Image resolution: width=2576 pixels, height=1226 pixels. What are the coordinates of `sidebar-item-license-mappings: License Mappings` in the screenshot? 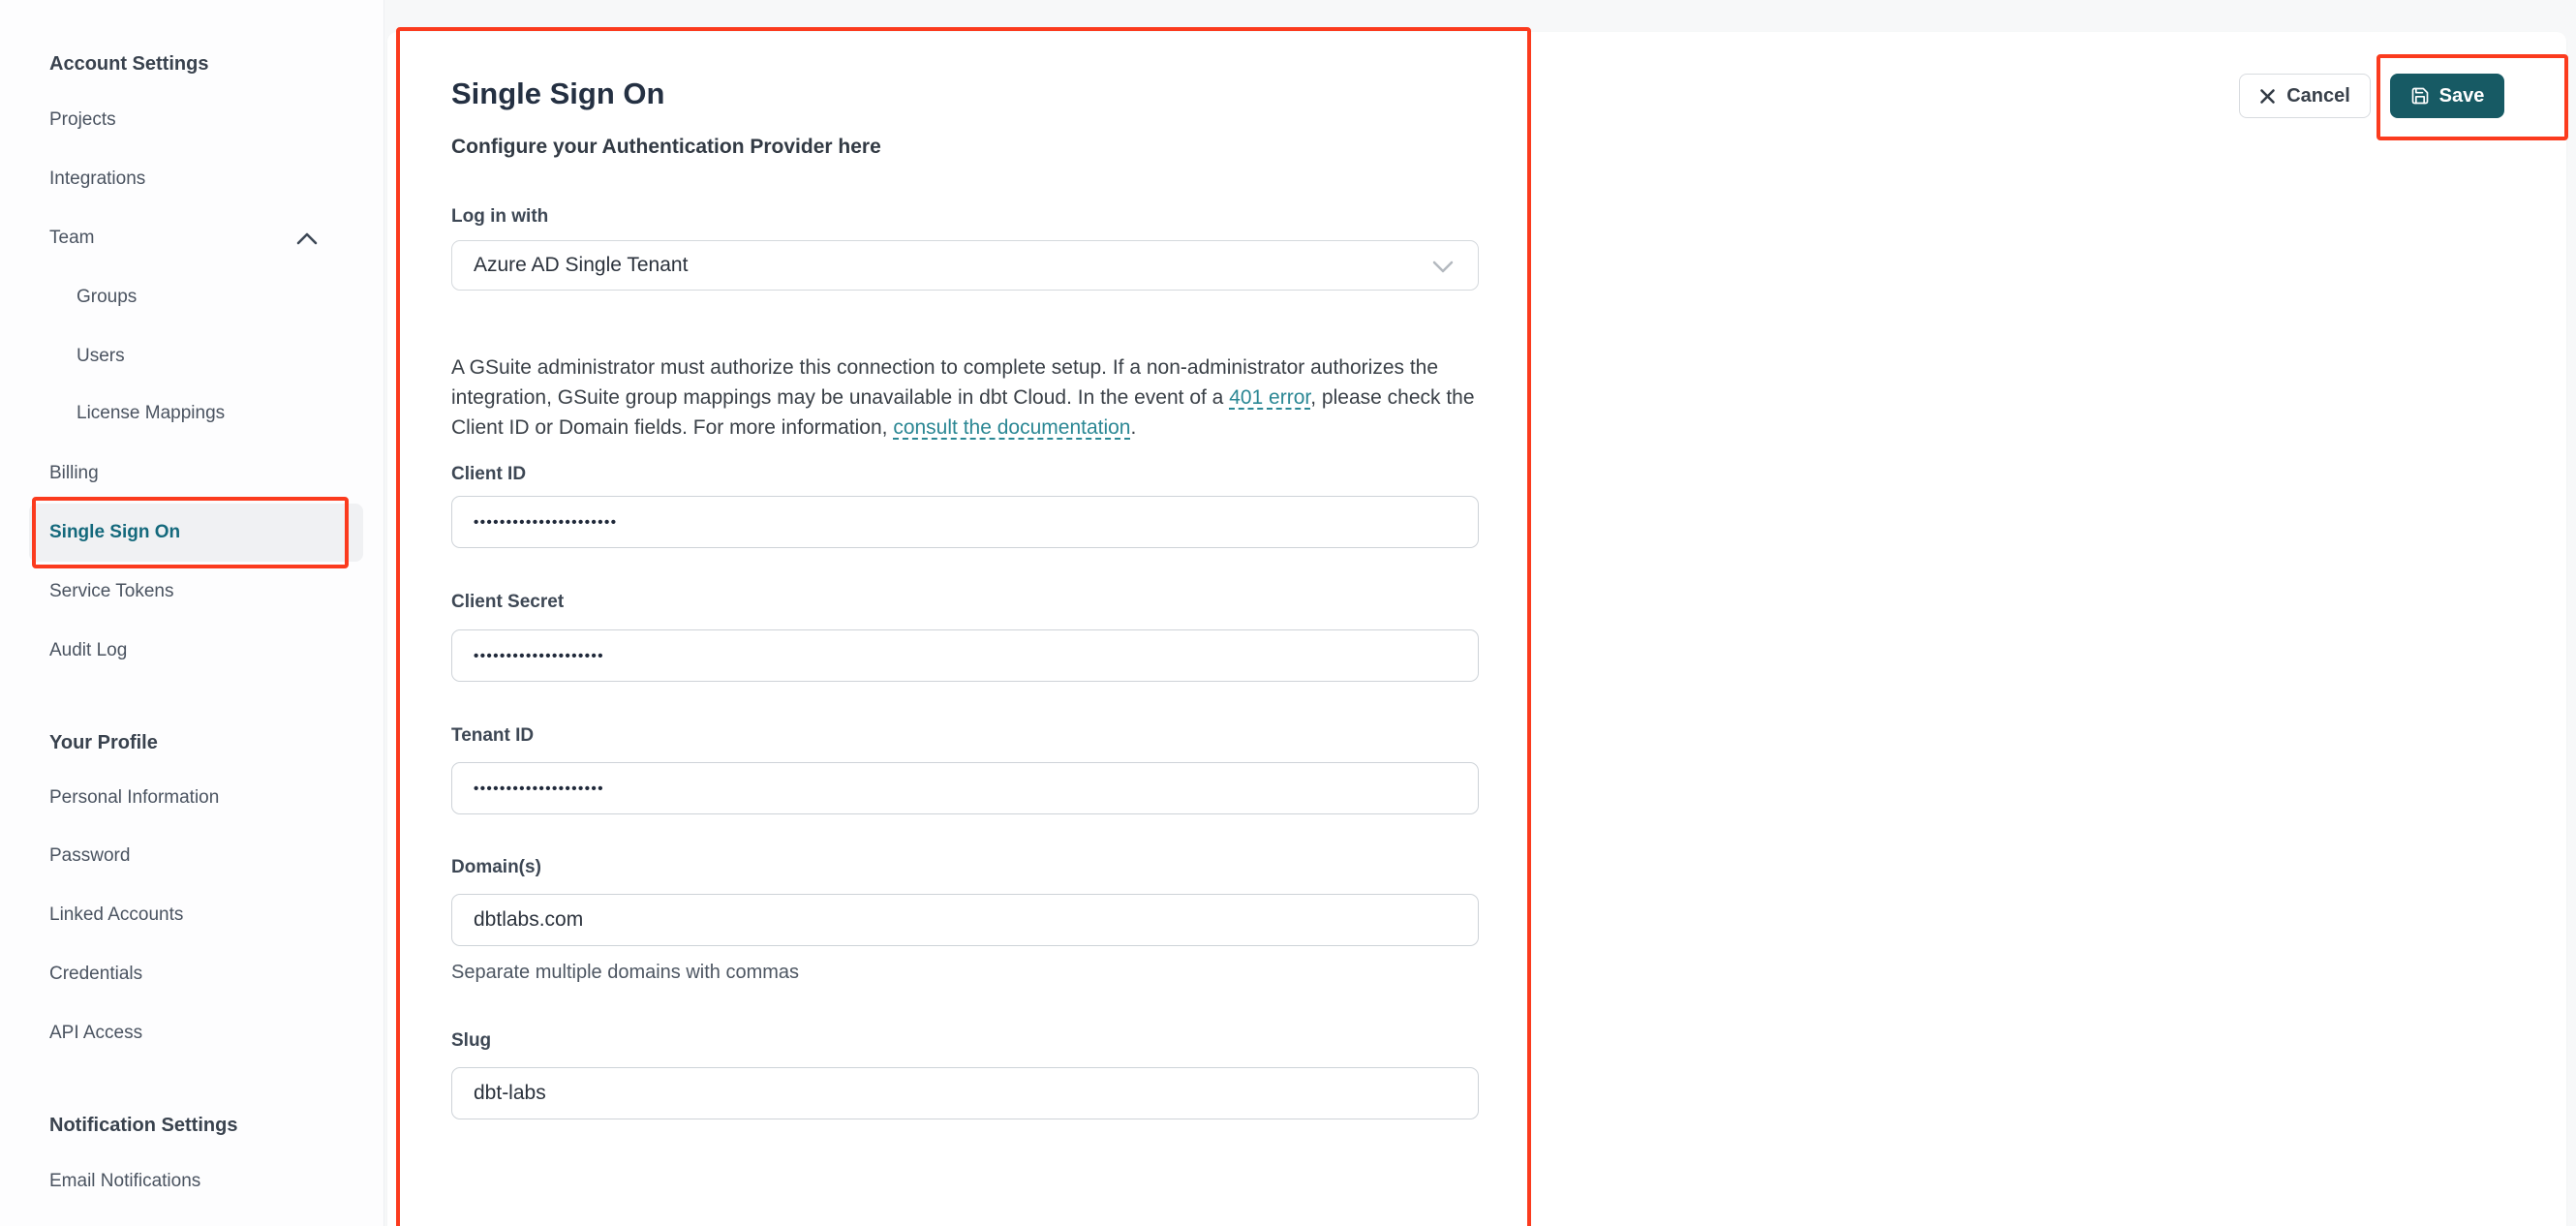 It's located at (151, 413).